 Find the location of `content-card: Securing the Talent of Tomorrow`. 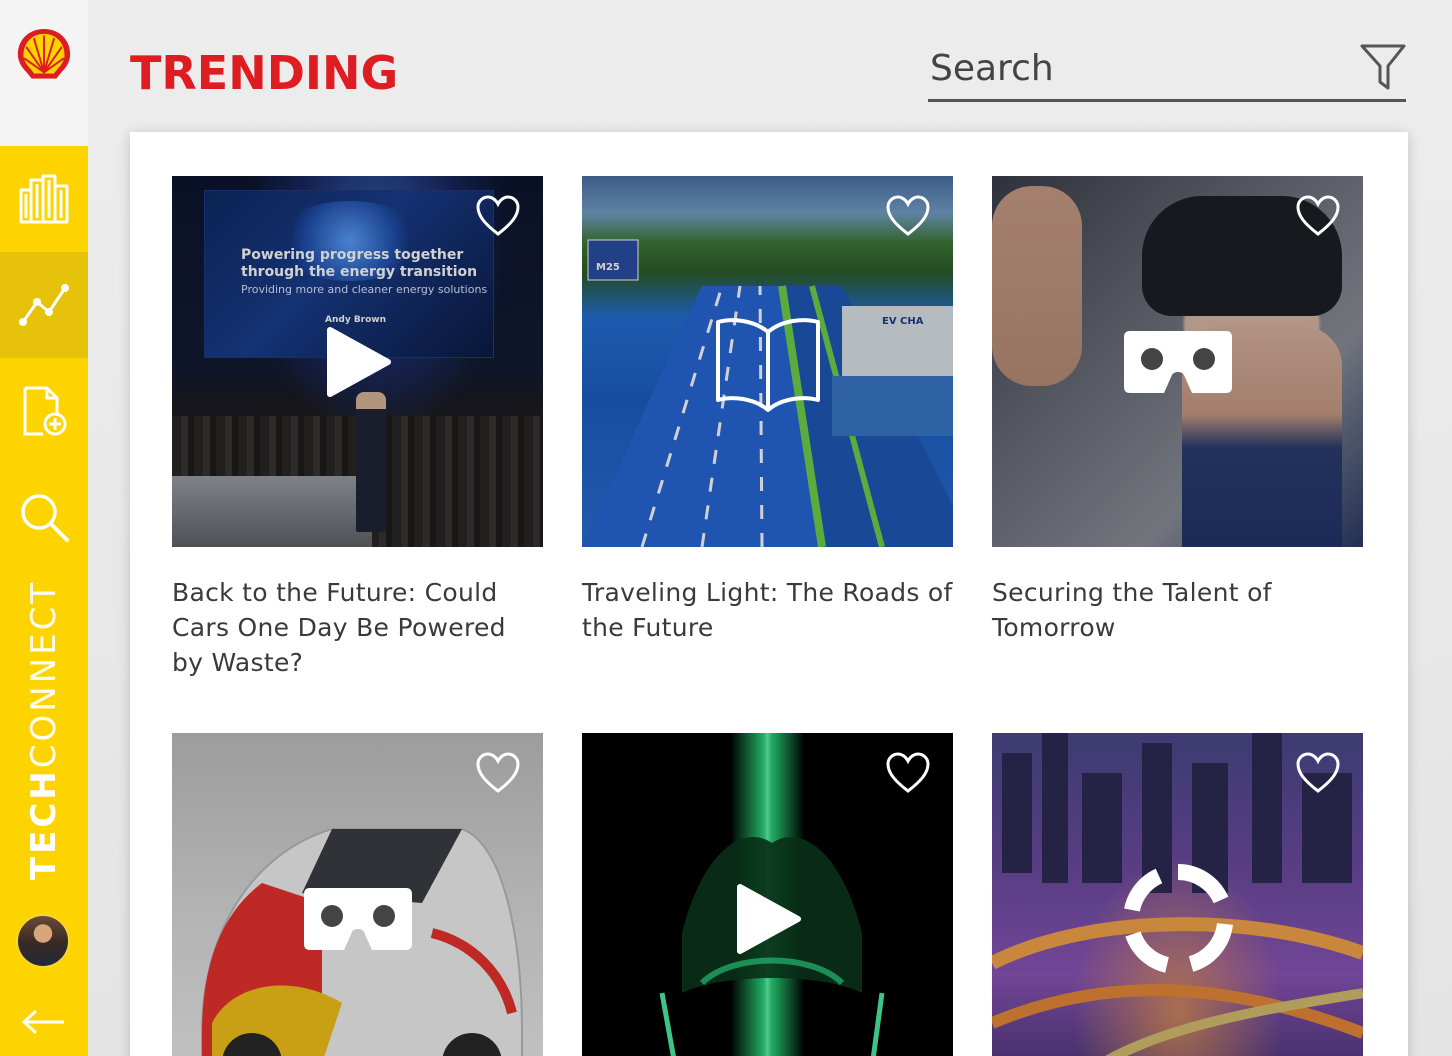

content-card: Securing the Talent of Tomorrow is located at coordinates (1177, 410).